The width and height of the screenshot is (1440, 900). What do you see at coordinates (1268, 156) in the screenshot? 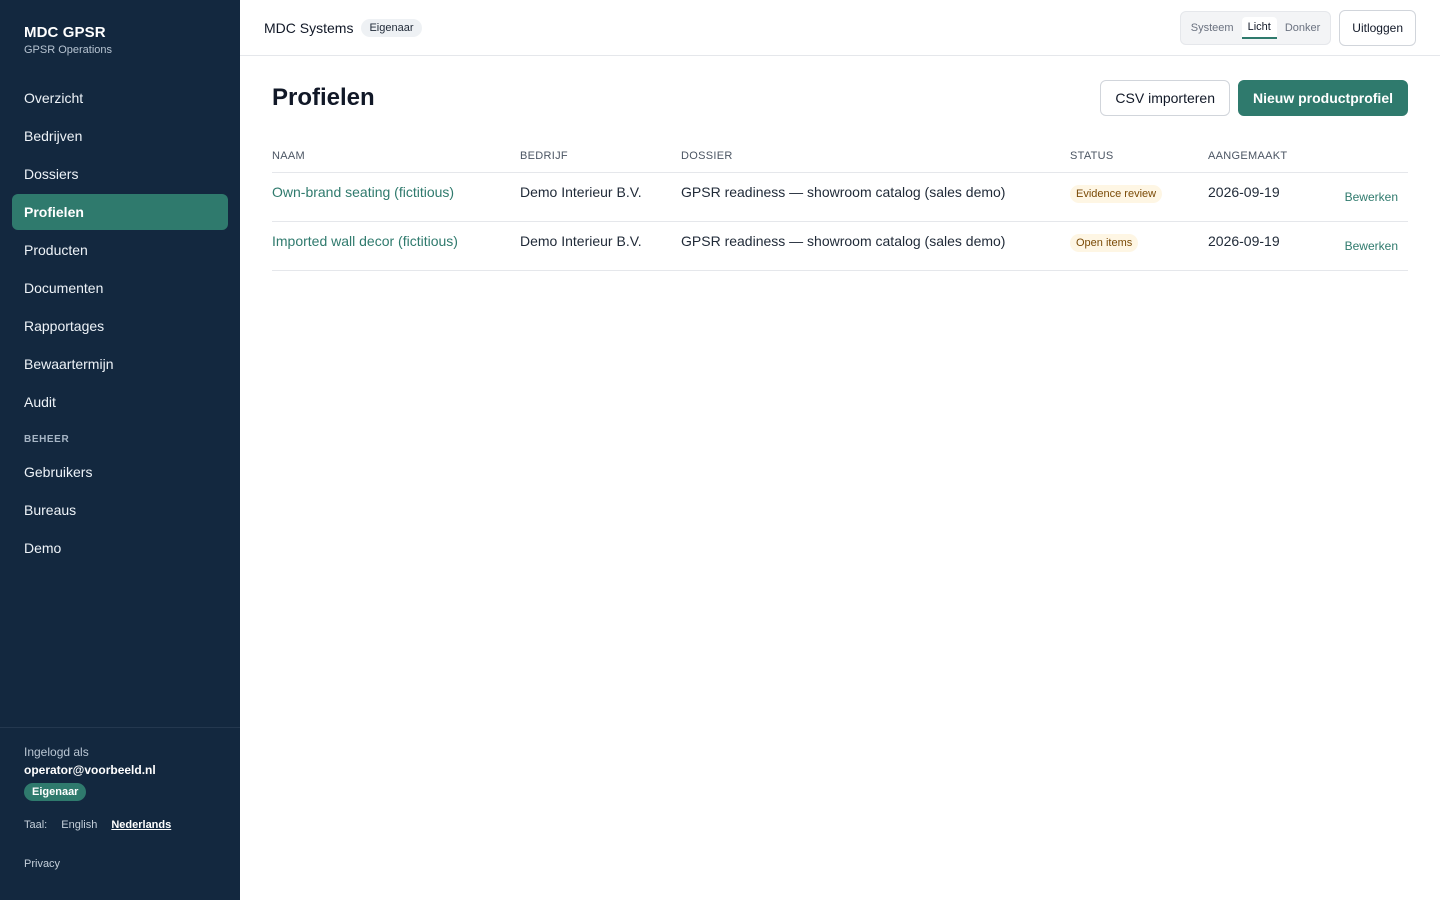
I see `column-header-aangemaakt: AANGEMAAKT` at bounding box center [1268, 156].